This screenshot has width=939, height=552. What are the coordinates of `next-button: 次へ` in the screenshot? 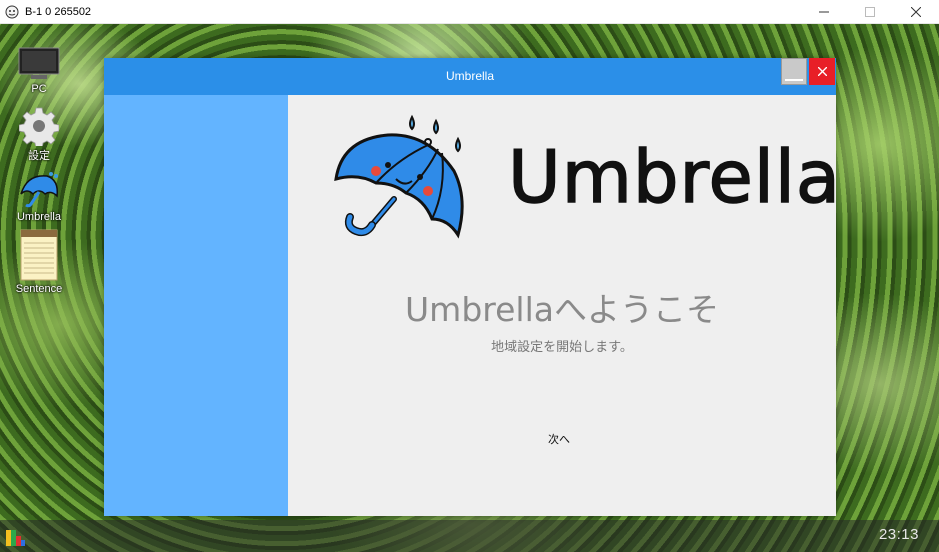 It's located at (559, 439).